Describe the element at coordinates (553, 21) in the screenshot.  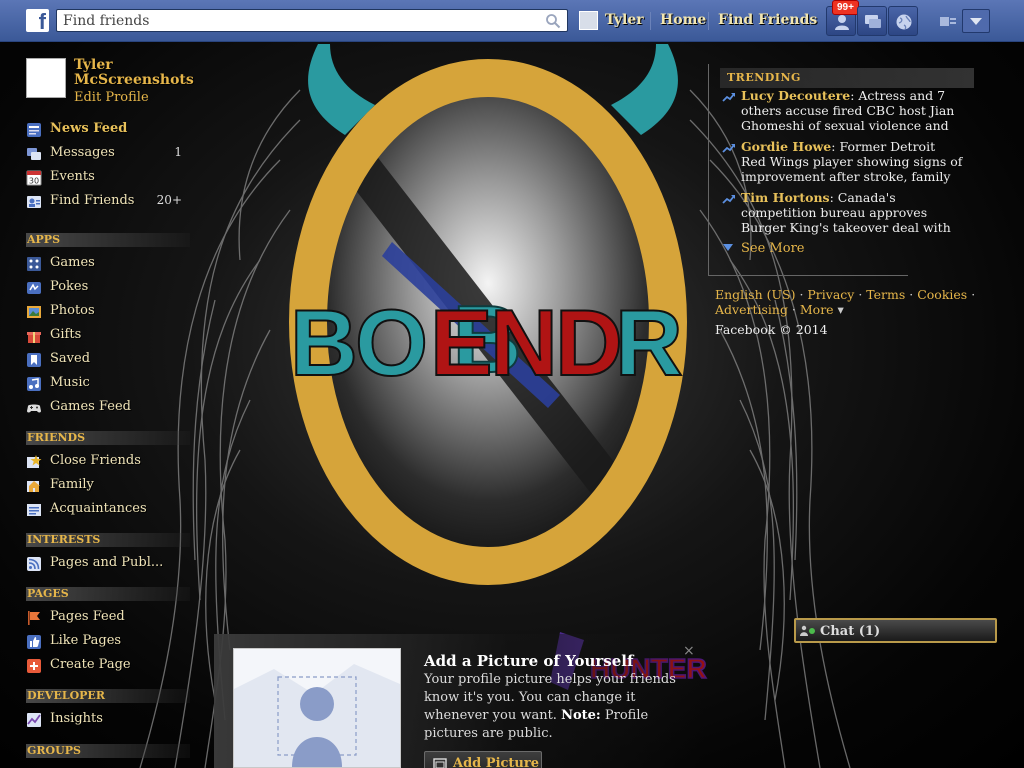
I see `search-icon` at that location.